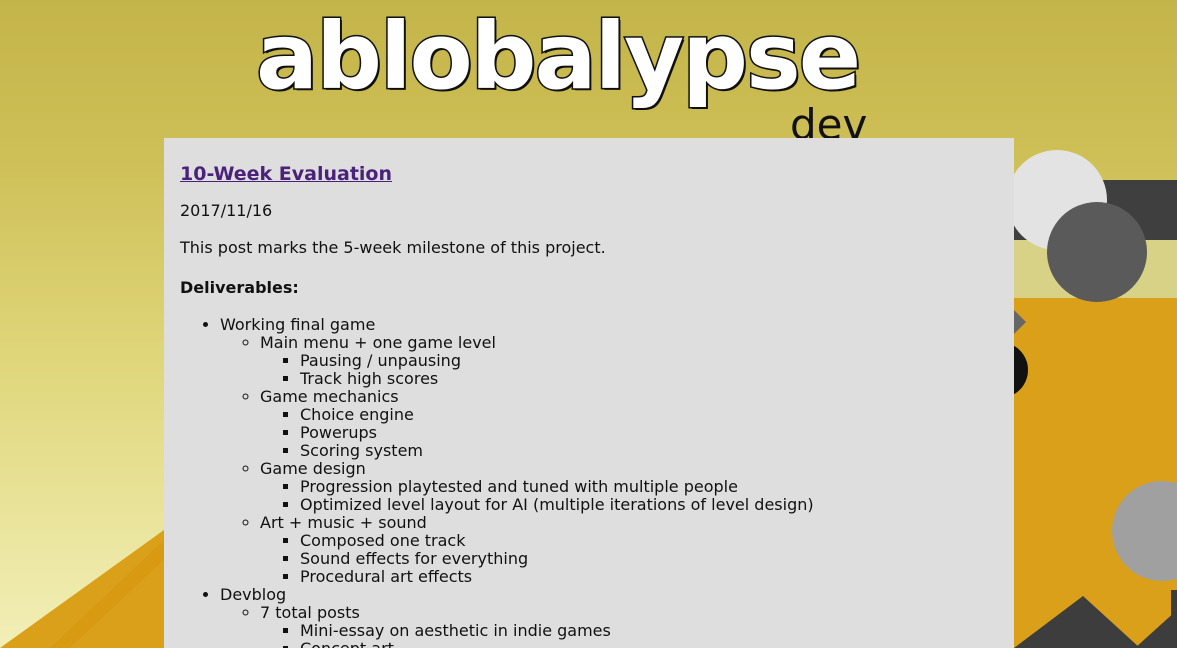 The height and width of the screenshot is (648, 1177). Describe the element at coordinates (649, 631) in the screenshot. I see `list-item: Mini-essay on aesthetic in indie games` at that location.